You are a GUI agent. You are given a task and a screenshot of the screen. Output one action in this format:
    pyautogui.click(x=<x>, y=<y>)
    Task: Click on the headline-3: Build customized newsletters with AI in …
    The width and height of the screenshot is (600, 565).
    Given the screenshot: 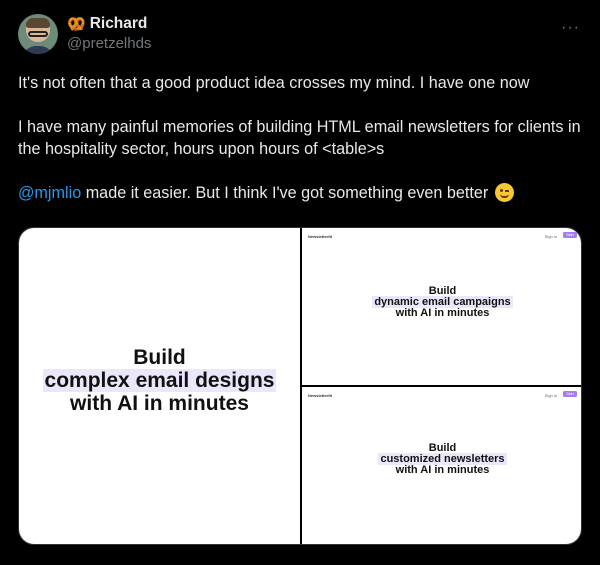 What is the action you would take?
    pyautogui.click(x=441, y=459)
    